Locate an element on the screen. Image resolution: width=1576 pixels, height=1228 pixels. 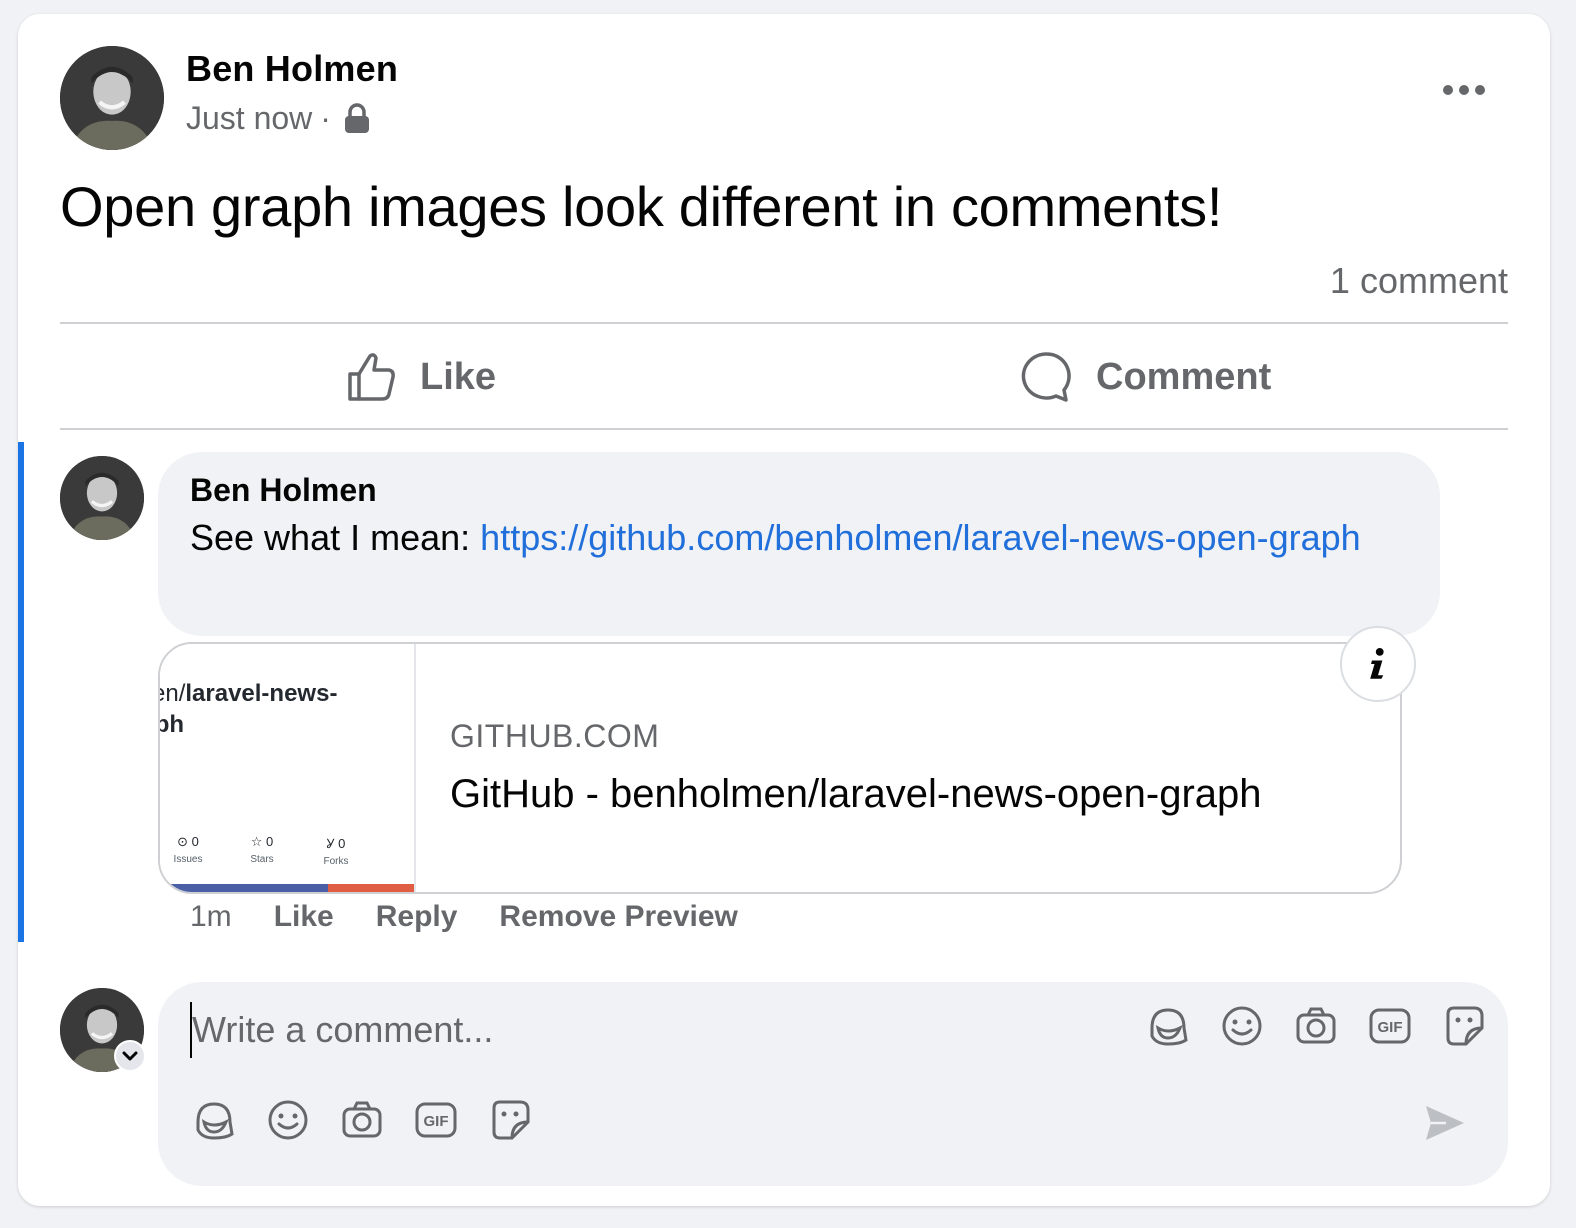
like-button: Like is located at coordinates (420, 377).